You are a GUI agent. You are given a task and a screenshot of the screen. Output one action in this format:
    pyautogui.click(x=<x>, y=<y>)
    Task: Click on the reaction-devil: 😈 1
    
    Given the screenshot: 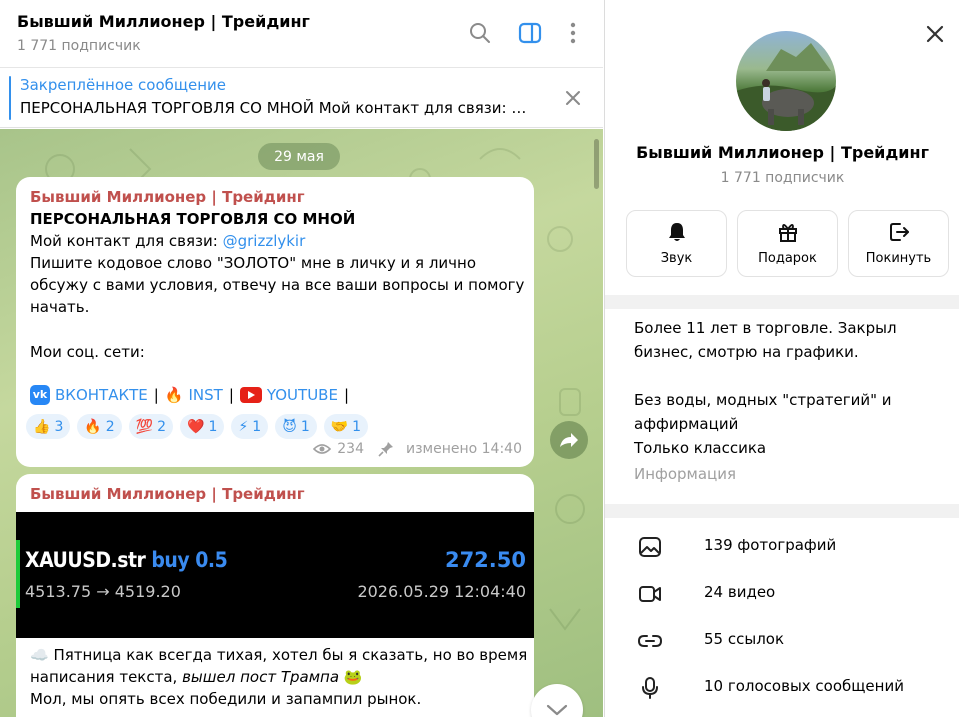 What is the action you would take?
    pyautogui.click(x=296, y=426)
    